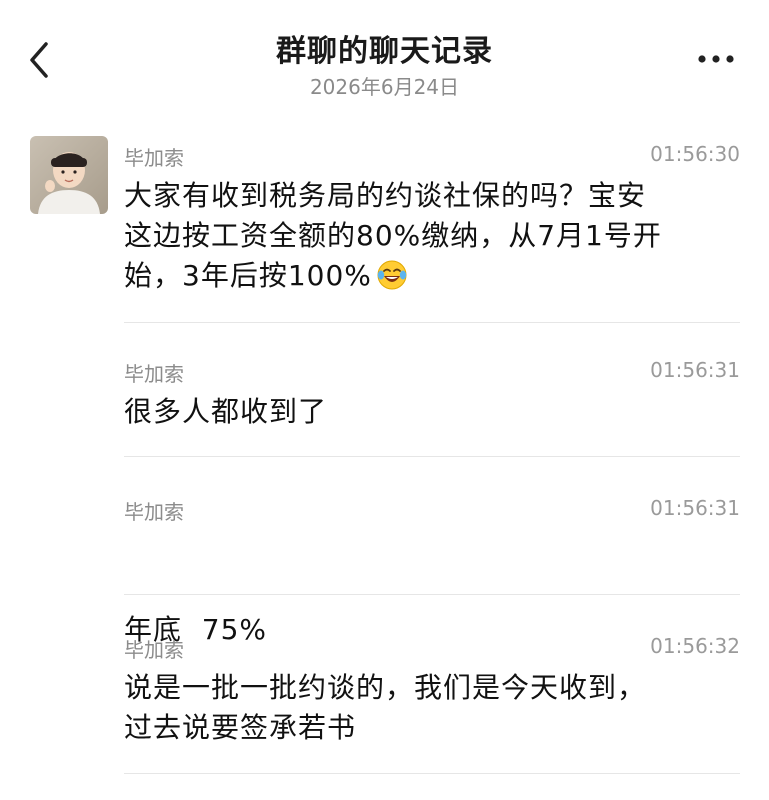 The width and height of the screenshot is (769, 800). I want to click on chat-header: 群聊的聊天记录 2026年6月24日, so click(384, 55).